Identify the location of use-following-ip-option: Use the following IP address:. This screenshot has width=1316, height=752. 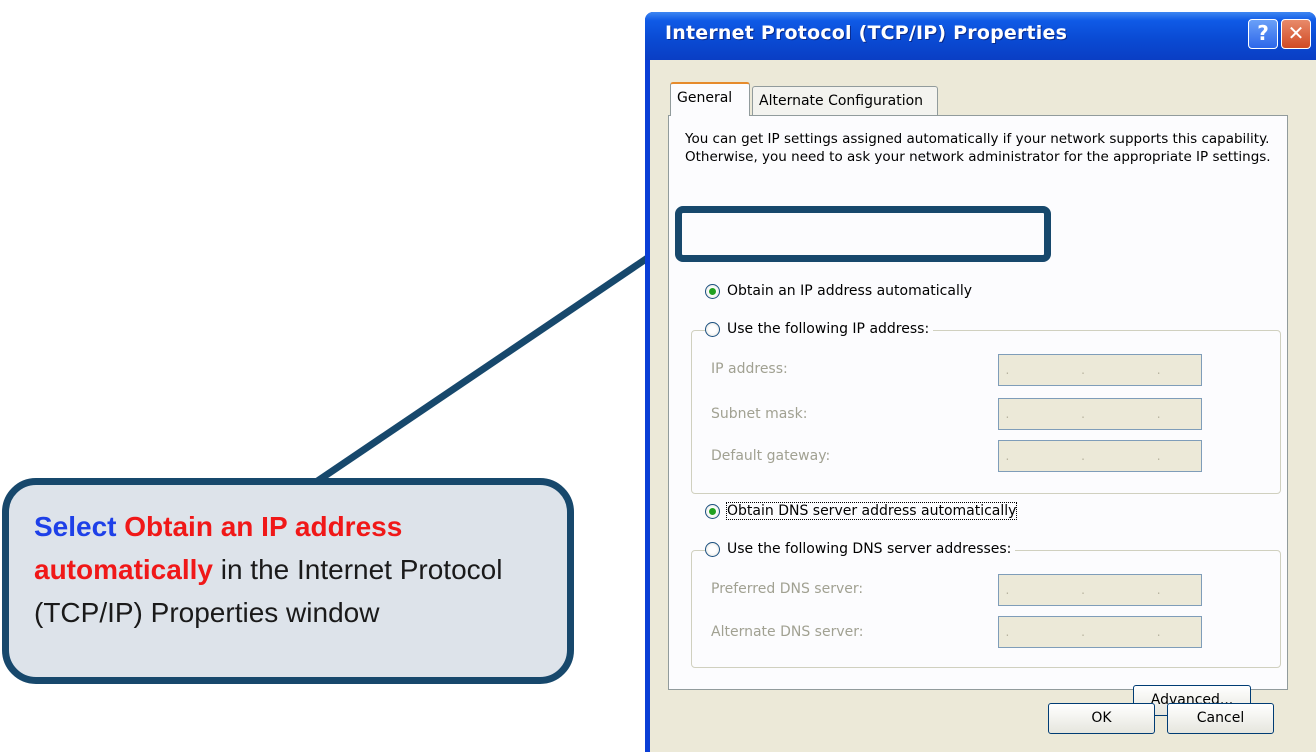
(819, 329).